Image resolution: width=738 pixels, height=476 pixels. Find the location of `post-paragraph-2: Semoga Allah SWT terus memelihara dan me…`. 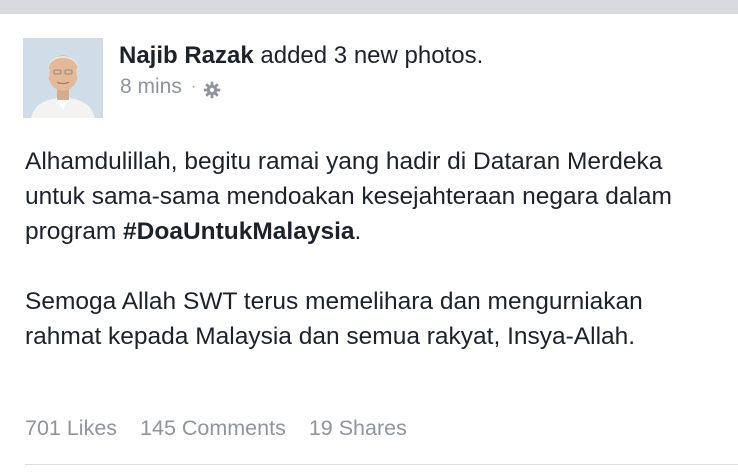

post-paragraph-2: Semoga Allah SWT terus memelihara dan me… is located at coordinates (334, 319).